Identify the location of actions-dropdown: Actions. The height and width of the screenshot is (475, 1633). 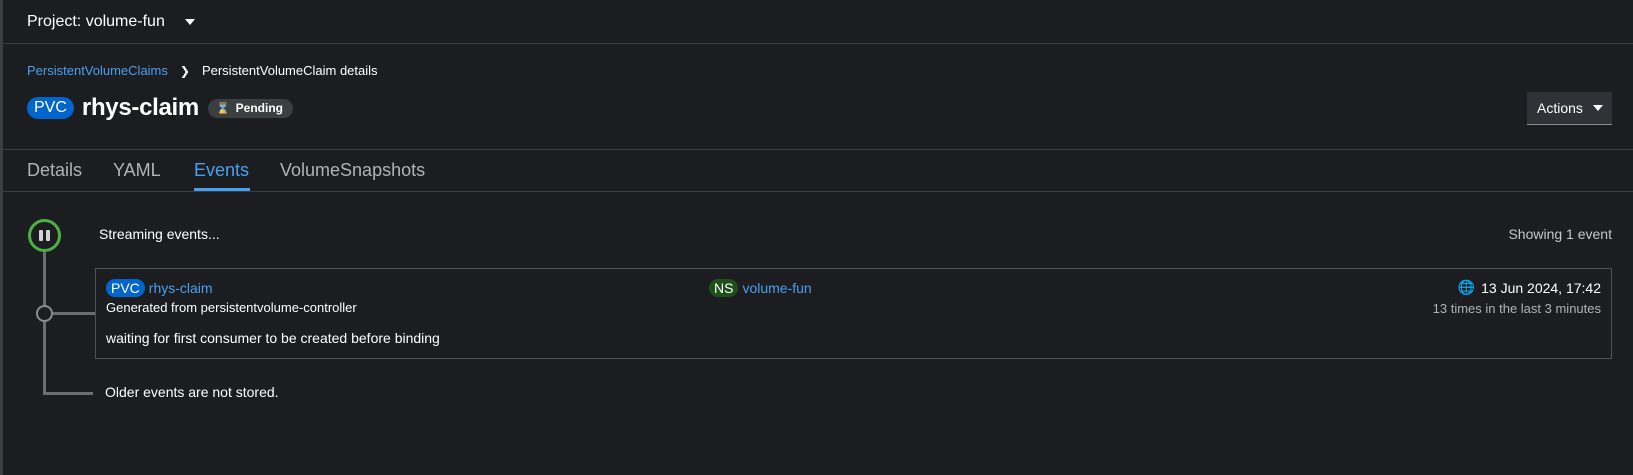
(1569, 108).